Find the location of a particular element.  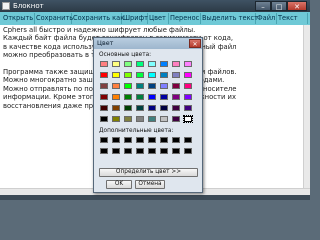

menu-save: Сохранить is located at coordinates (54, 18).